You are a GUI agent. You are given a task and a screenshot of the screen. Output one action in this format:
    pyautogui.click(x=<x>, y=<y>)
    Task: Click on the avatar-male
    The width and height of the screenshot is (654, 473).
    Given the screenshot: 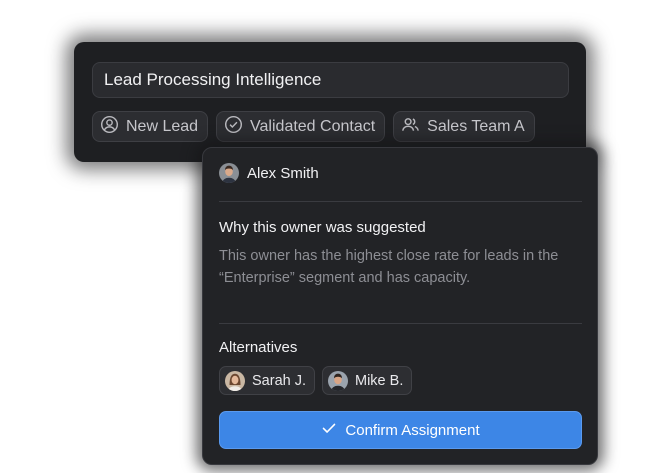 What is the action you would take?
    pyautogui.click(x=338, y=380)
    